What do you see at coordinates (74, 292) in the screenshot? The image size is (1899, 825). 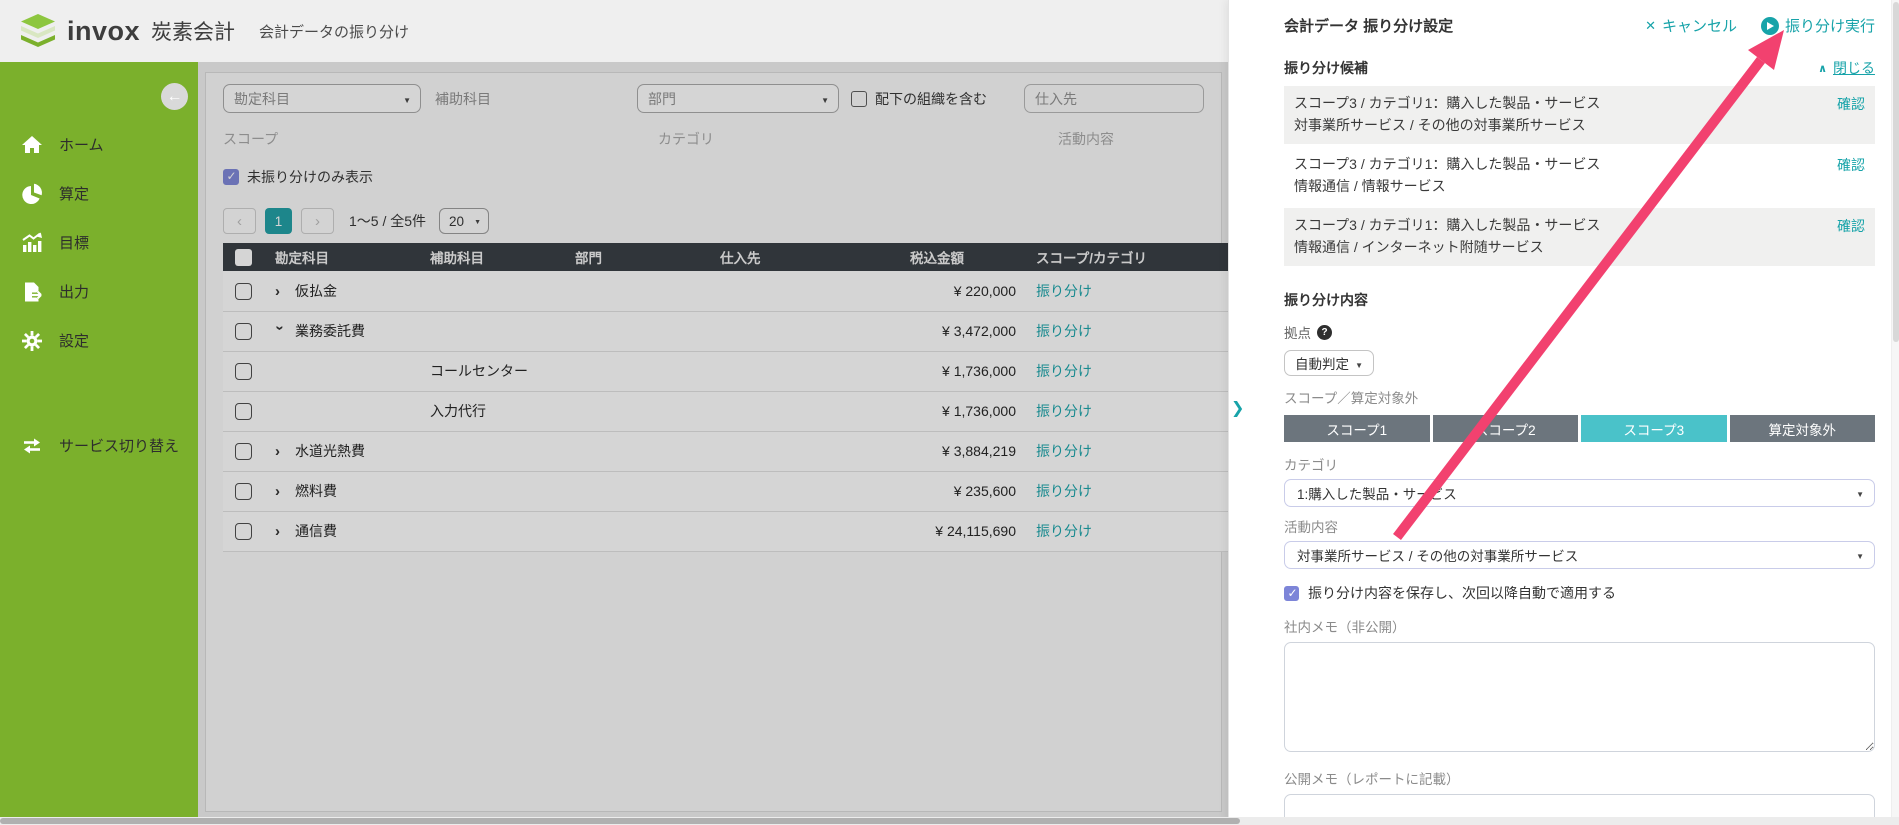 I see `sidebar-item-label: 出力` at bounding box center [74, 292].